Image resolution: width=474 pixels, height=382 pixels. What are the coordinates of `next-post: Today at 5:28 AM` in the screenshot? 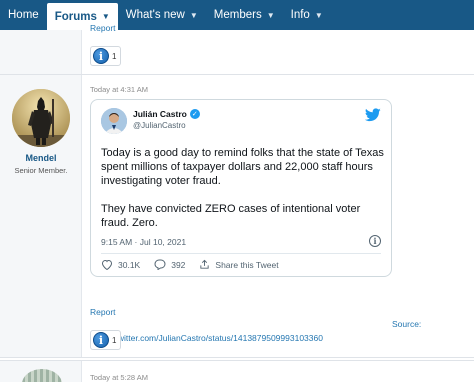 It's located at (237, 371).